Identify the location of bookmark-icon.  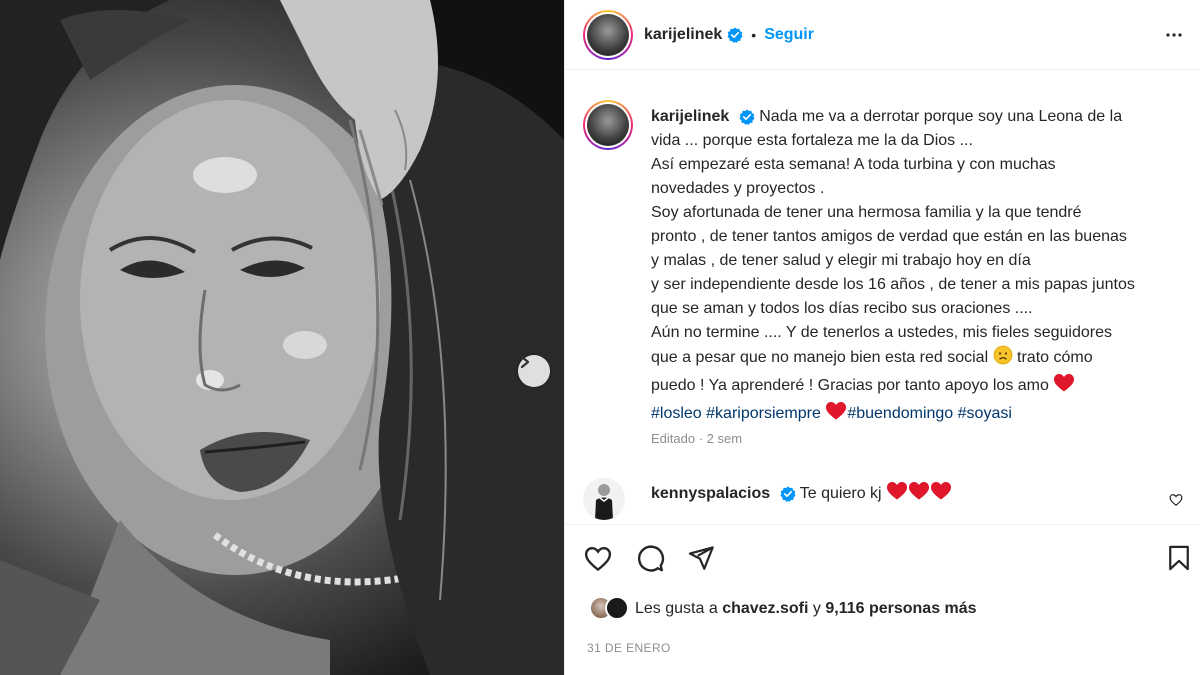
(1179, 560).